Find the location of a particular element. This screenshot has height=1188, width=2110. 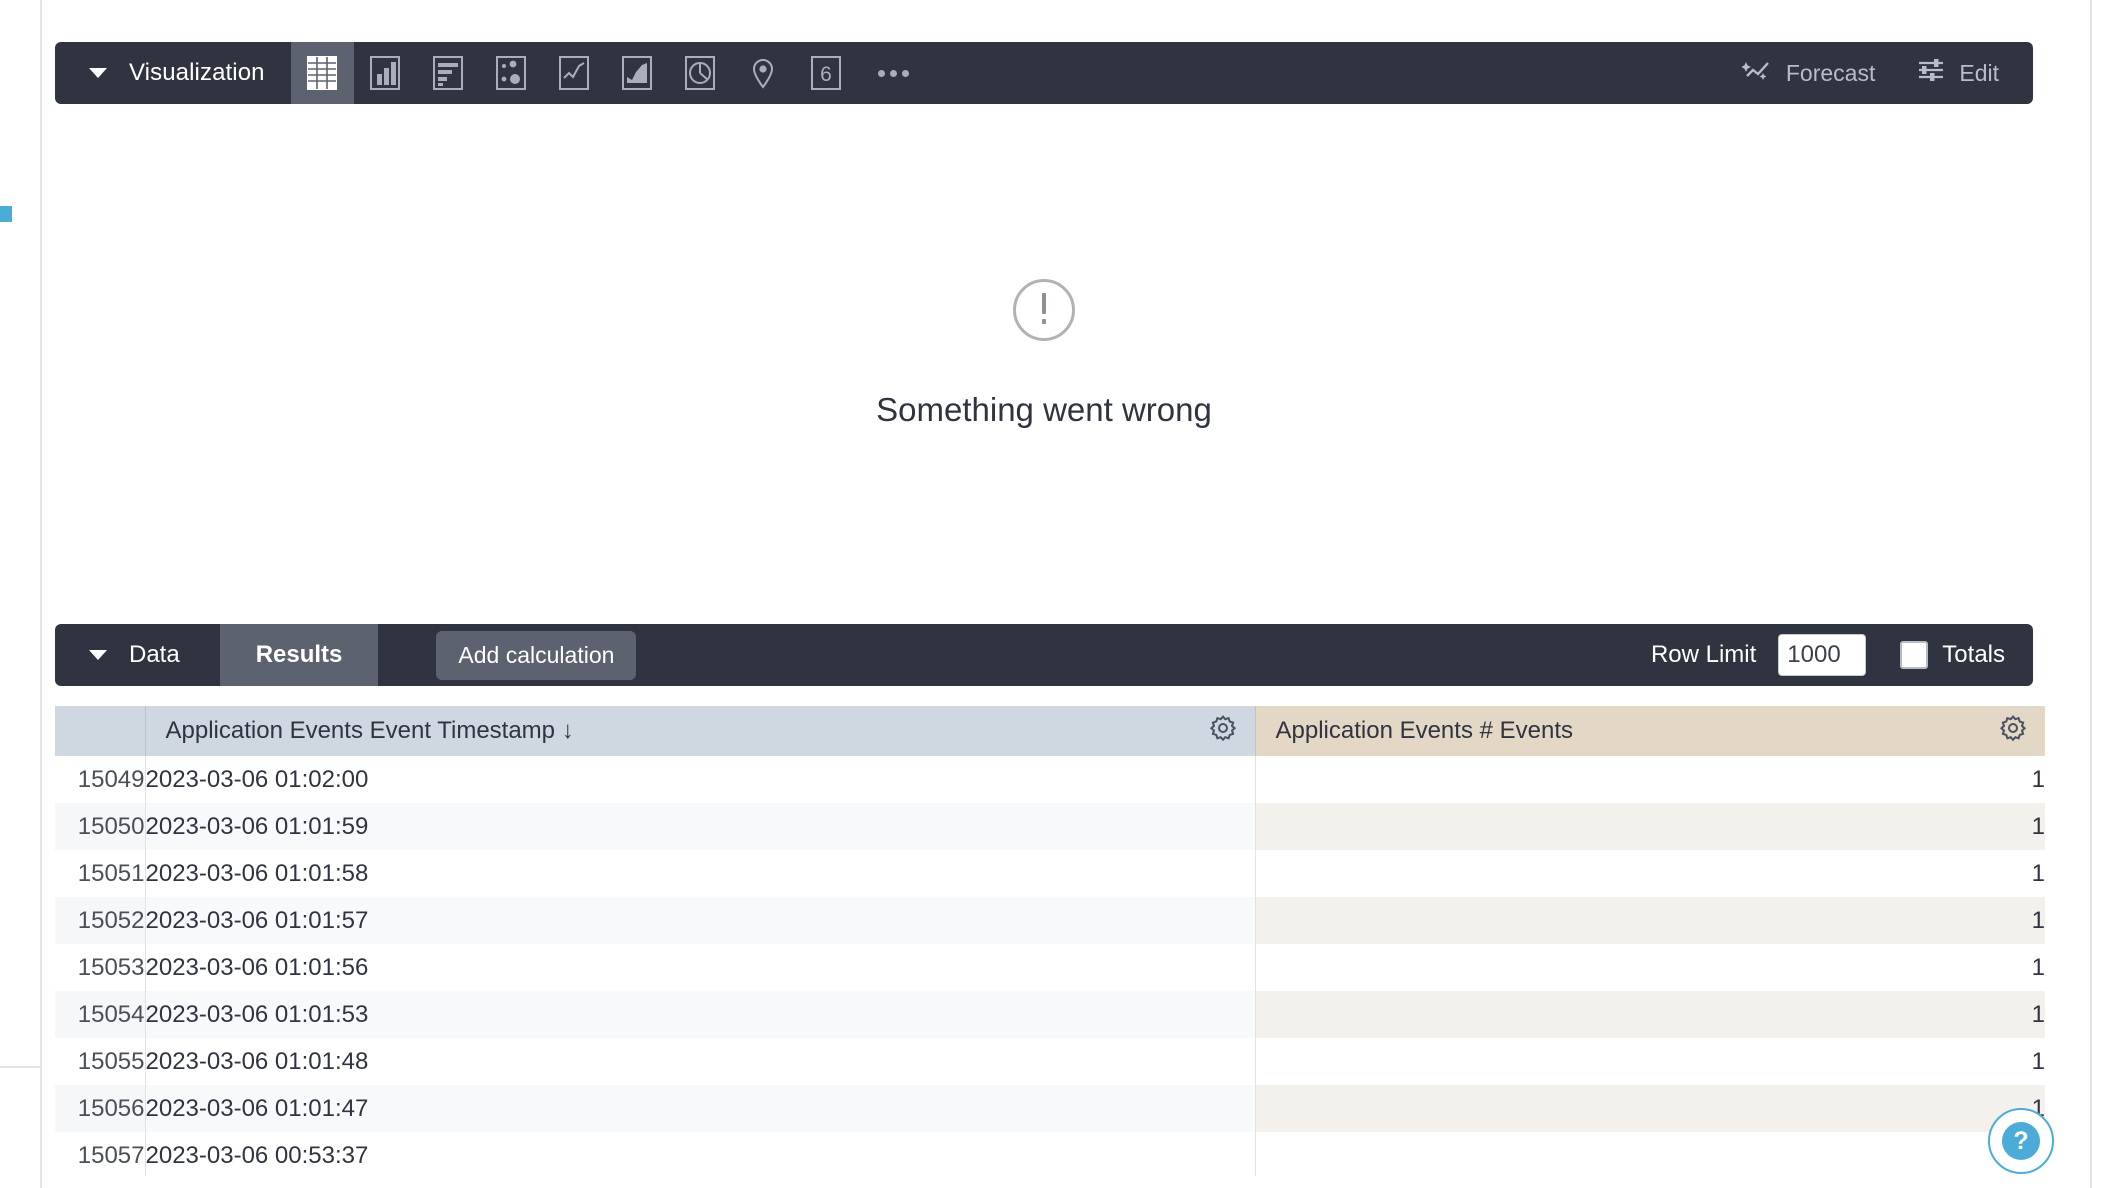

line-chart-icon is located at coordinates (574, 73).